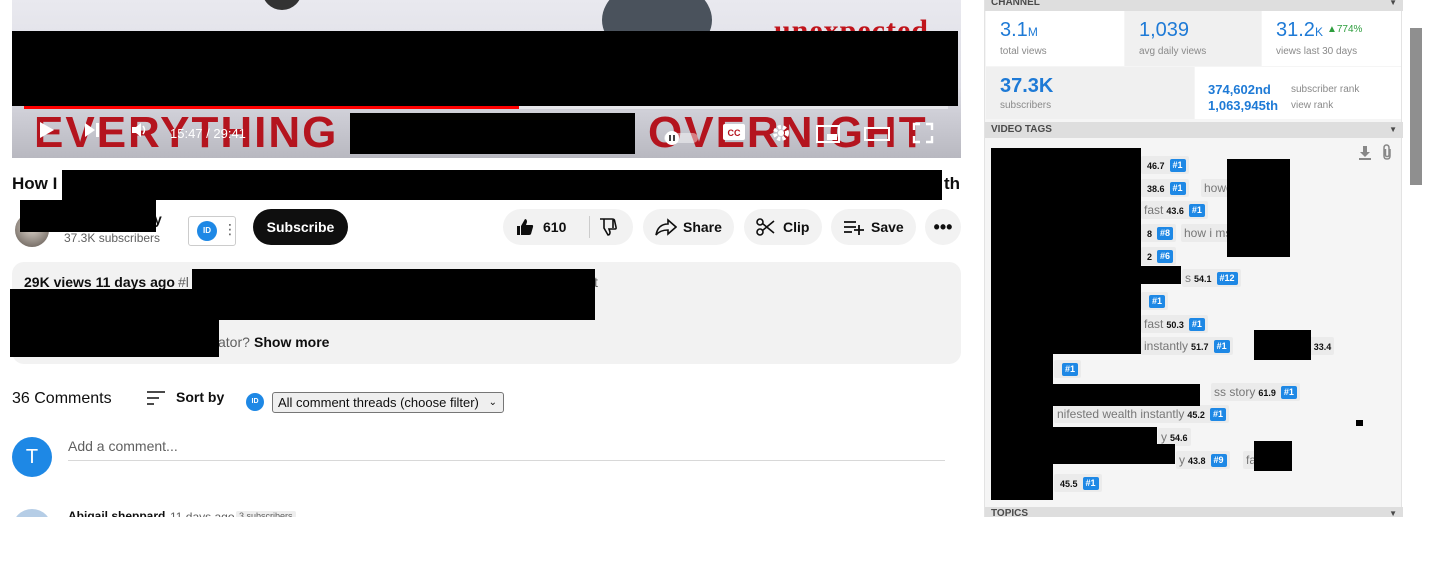 Image resolution: width=1431 pixels, height=583 pixels. I want to click on thumbs-up-icon, so click(525, 227).